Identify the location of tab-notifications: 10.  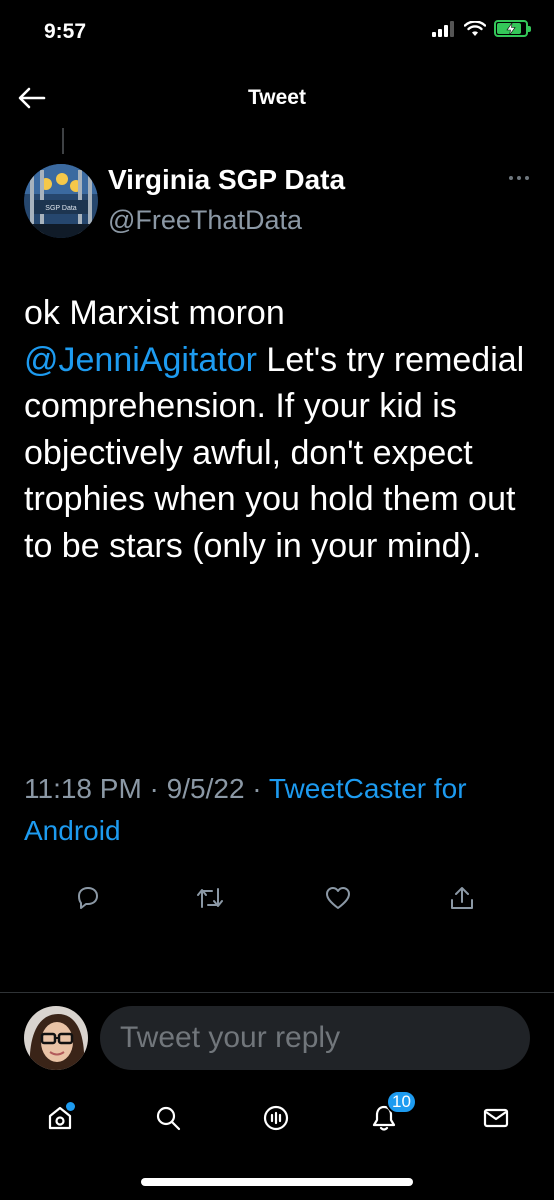
(388, 1116).